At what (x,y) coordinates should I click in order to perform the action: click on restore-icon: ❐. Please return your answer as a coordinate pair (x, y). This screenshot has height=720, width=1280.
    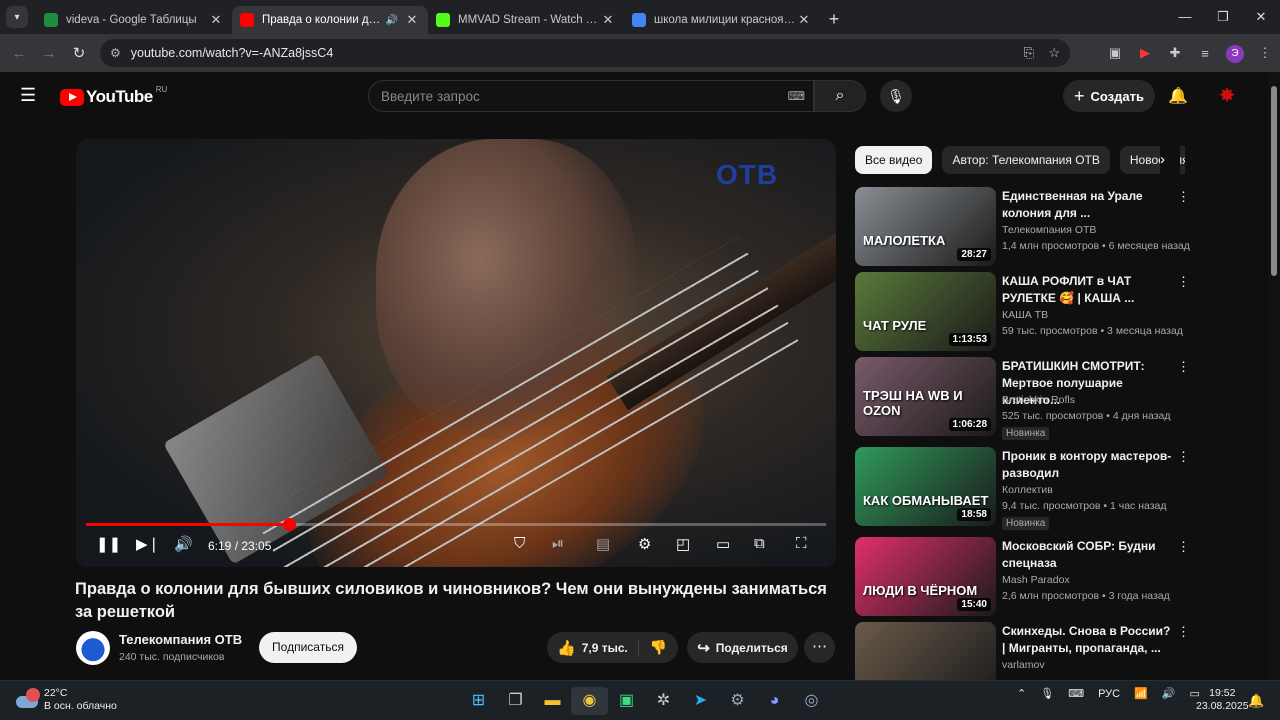
    Looking at the image, I should click on (1223, 17).